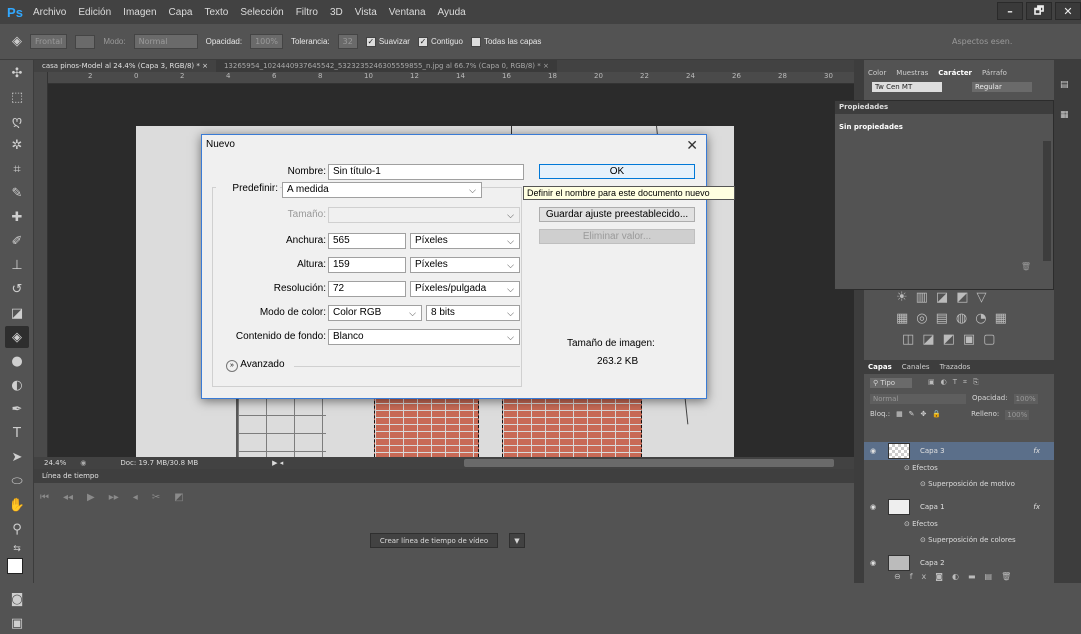  Describe the element at coordinates (975, 297) in the screenshot. I see `adjustment-icons-row: ☀▥◪◩▽` at that location.